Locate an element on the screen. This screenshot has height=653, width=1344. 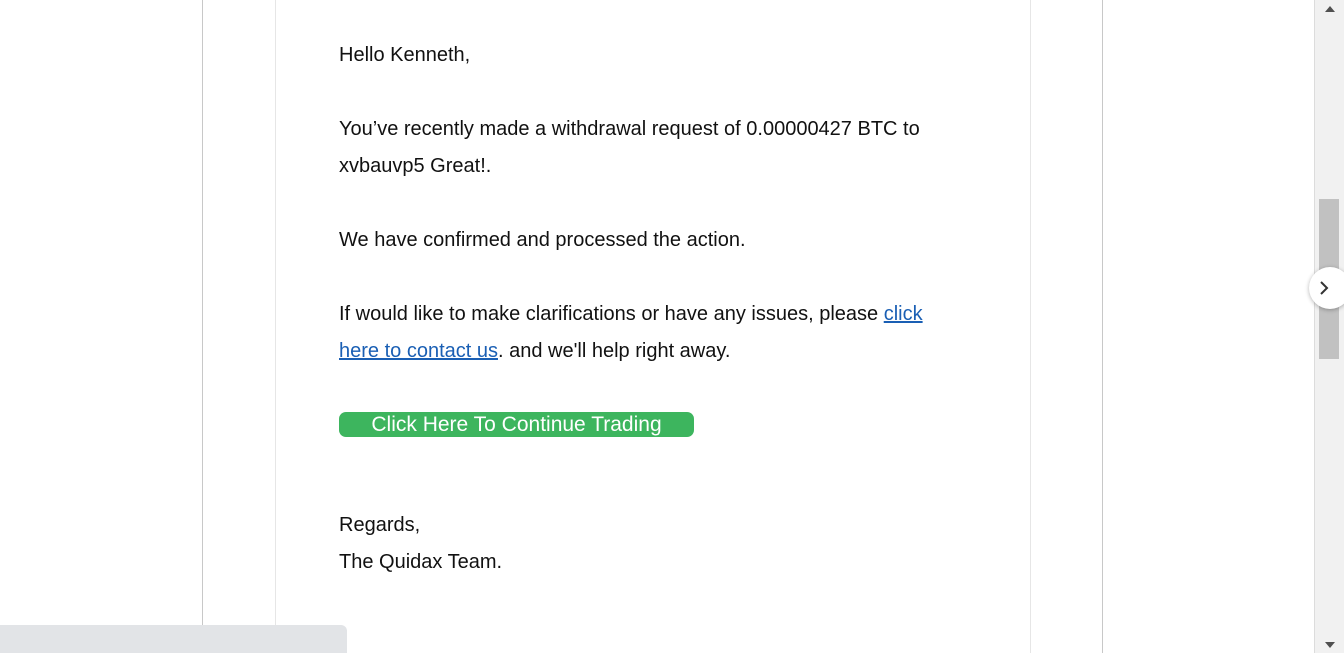
cta-wrapper: Click Here To Continue Trading is located at coordinates (649, 422).